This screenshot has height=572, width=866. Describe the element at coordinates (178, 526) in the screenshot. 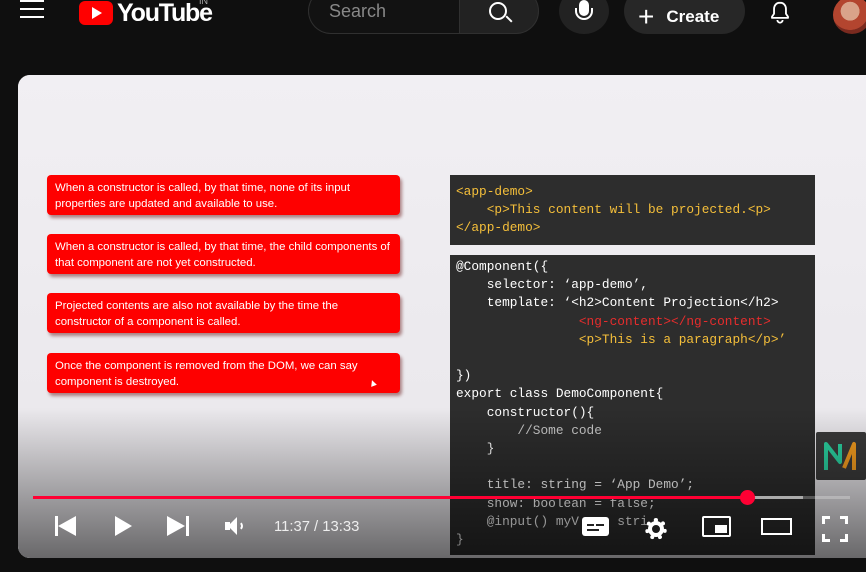

I see `next-button` at that location.